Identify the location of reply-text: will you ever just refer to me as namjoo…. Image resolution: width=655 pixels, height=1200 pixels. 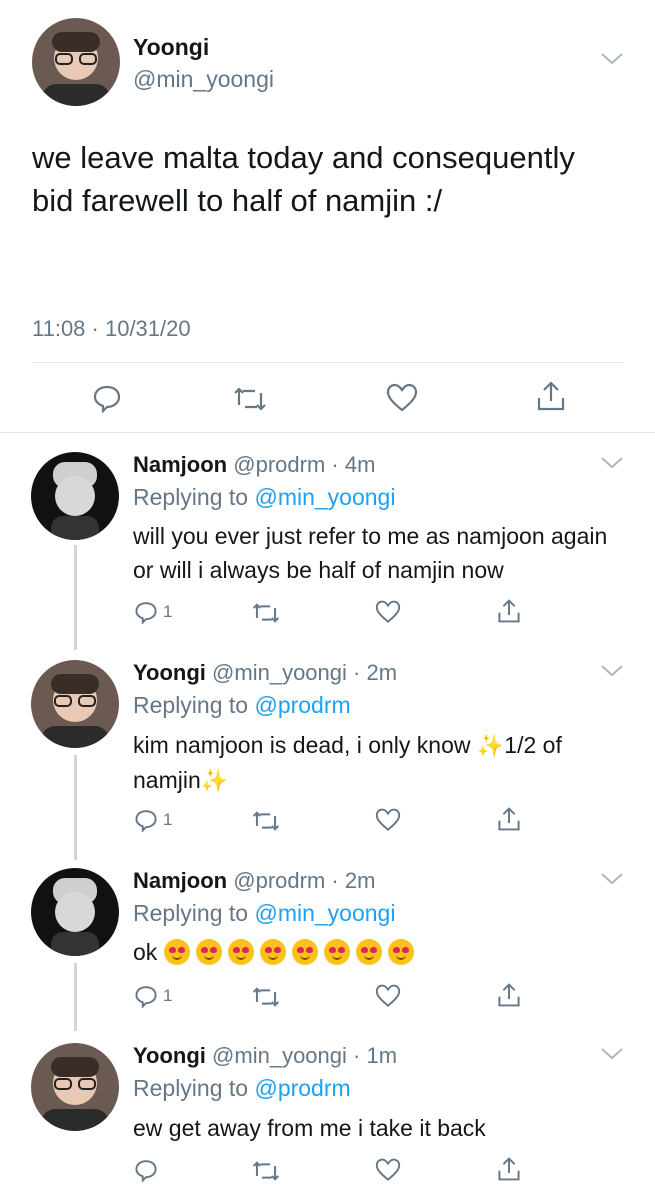
(370, 553).